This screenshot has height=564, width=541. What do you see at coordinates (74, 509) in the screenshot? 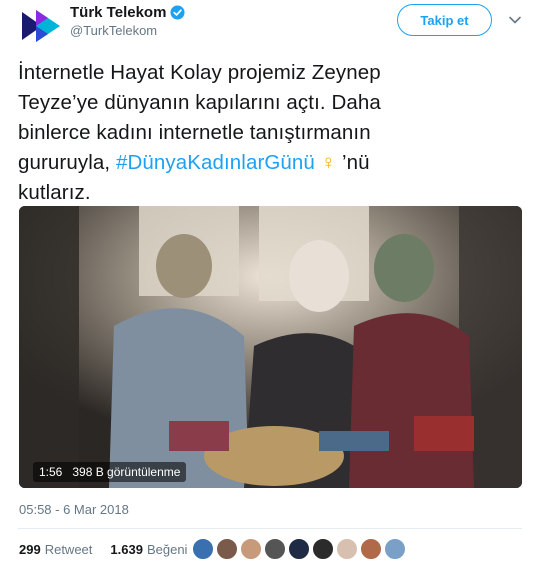
I see `tweet-timestamp: 05:58 - 6 Mar 2018` at bounding box center [74, 509].